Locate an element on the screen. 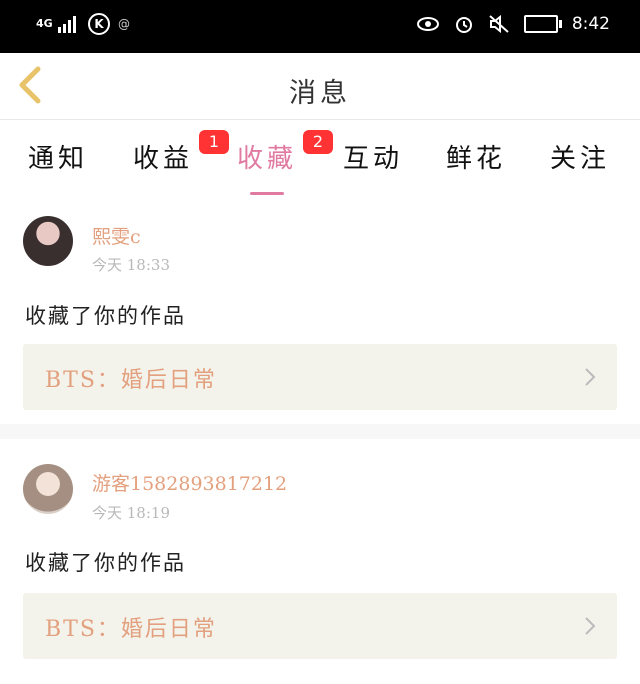 This screenshot has width=640, height=684. tab-interactions: 互动 is located at coordinates (373, 156).